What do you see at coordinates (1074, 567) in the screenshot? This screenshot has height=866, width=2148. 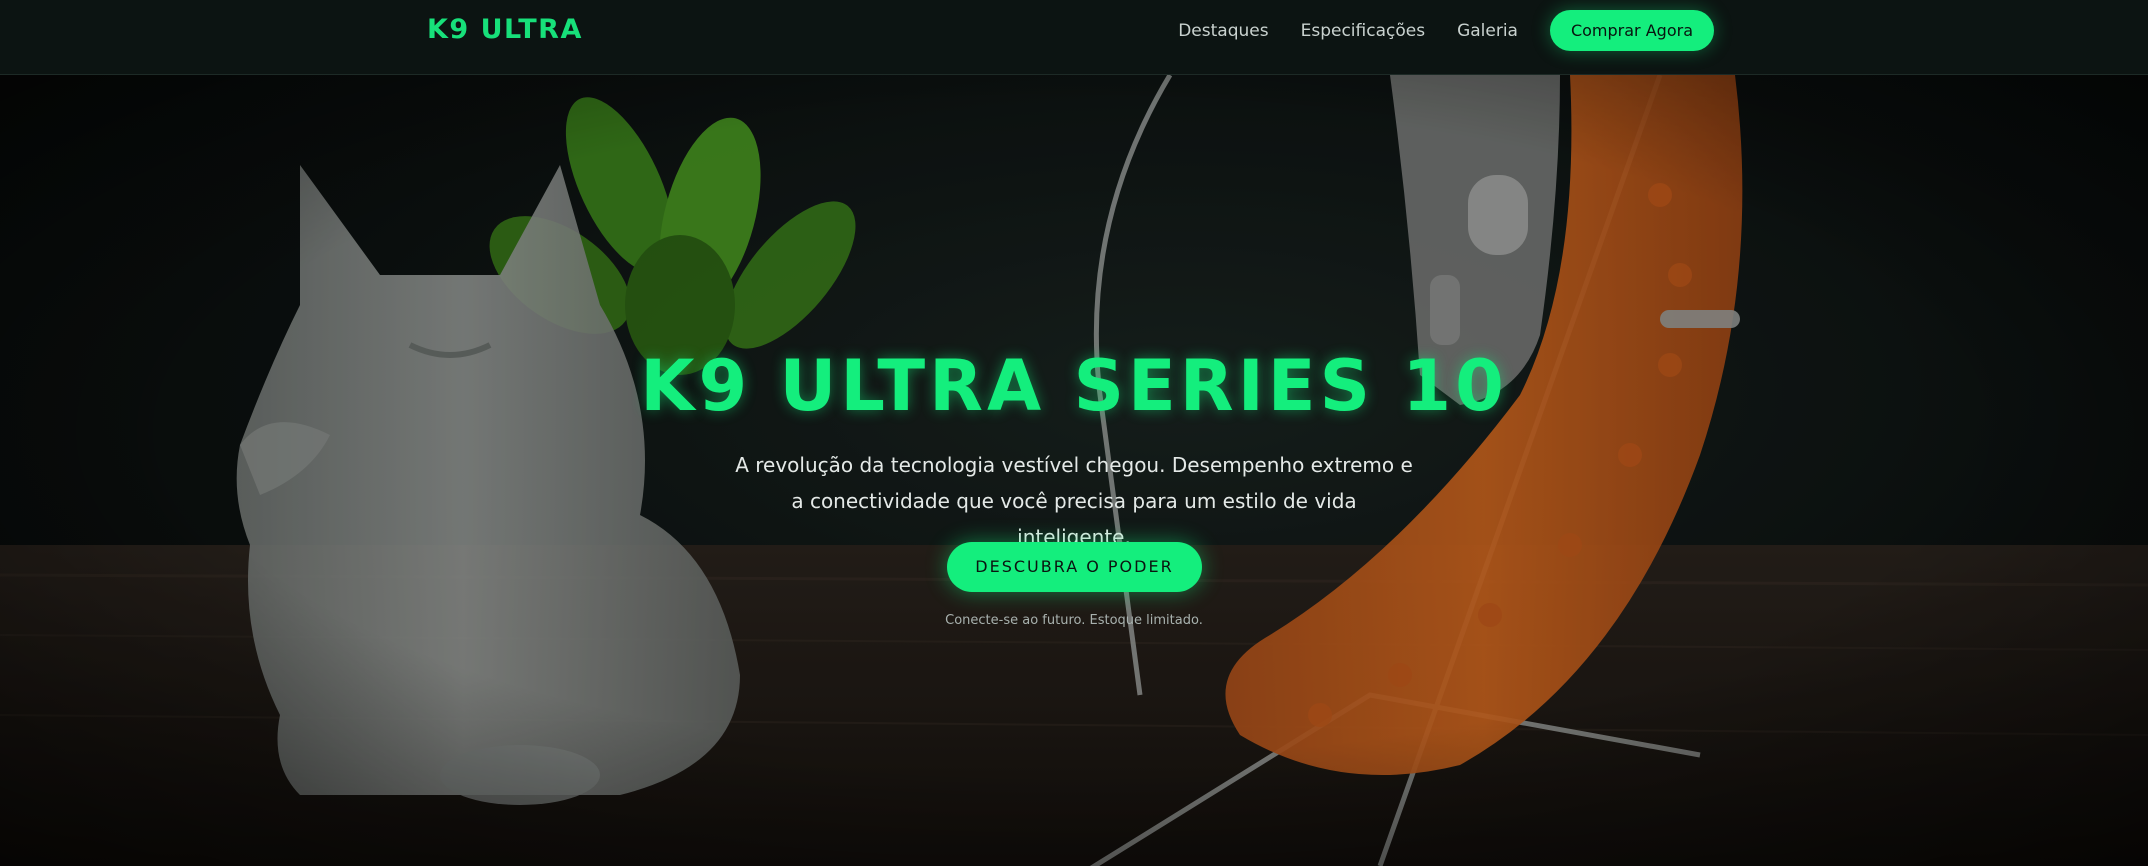 I see `discover-button: DESCUBRA O PODER` at bounding box center [1074, 567].